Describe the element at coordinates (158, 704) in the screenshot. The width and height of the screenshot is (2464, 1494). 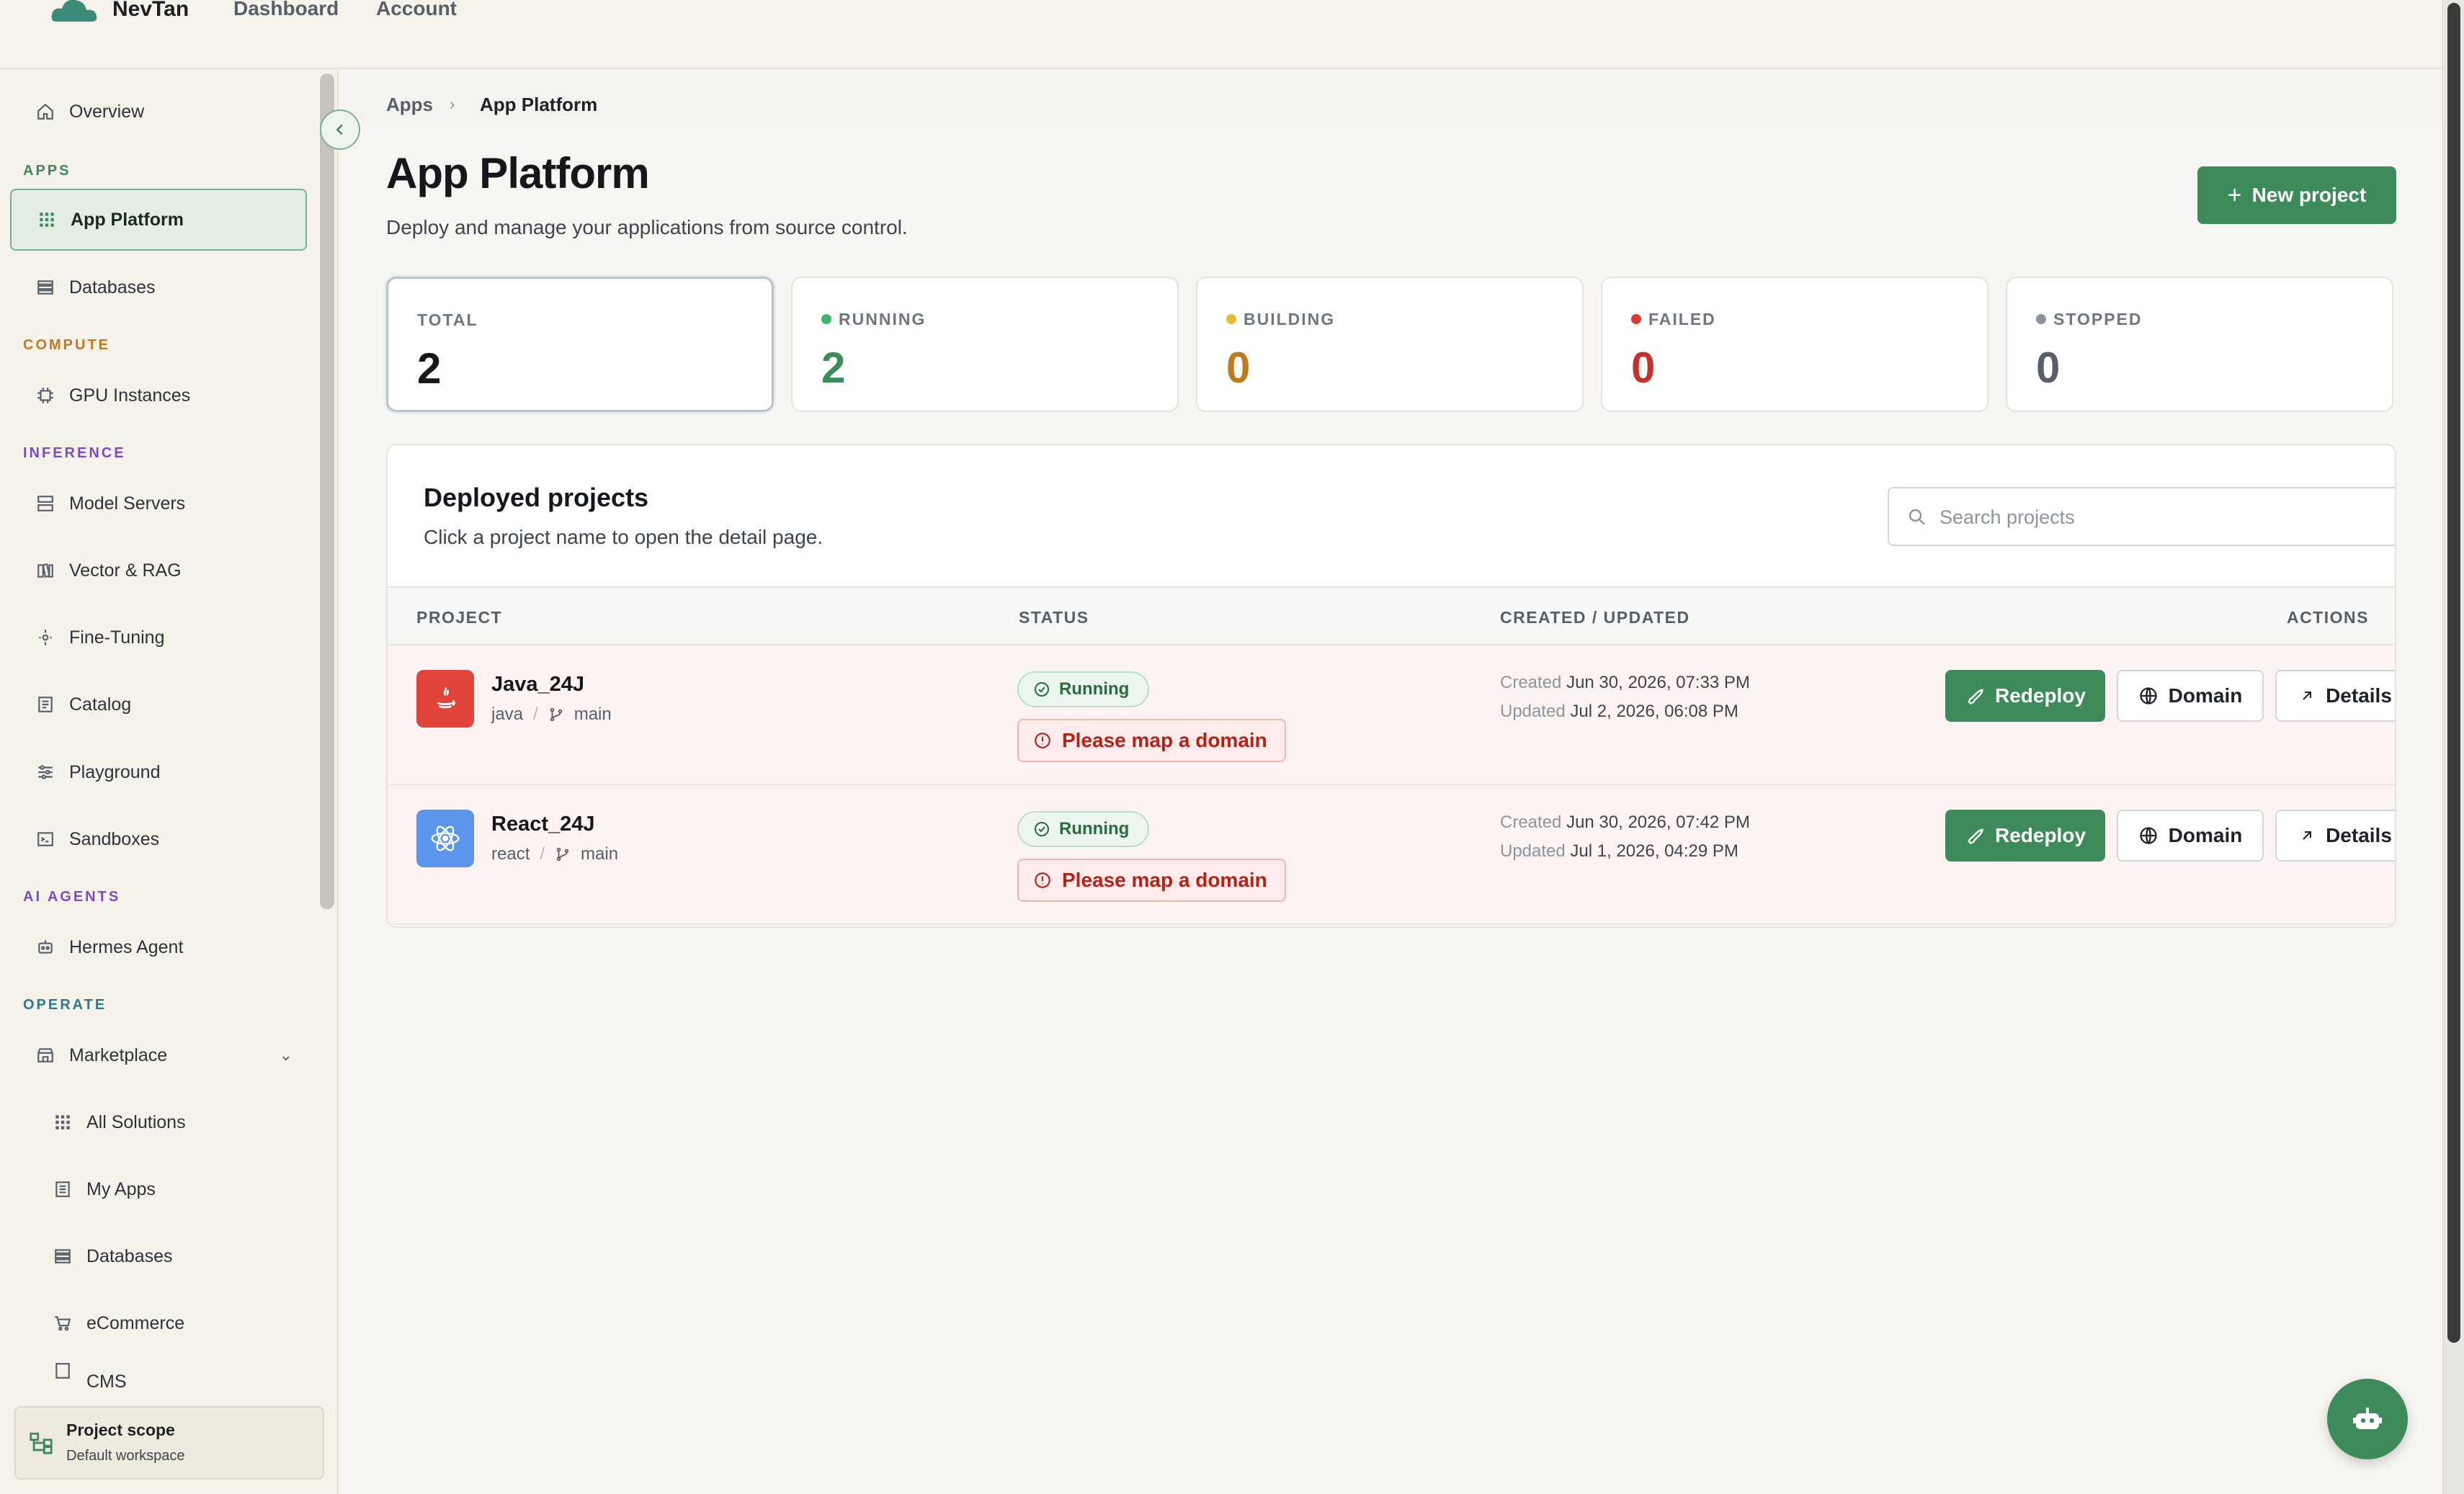
I see `sidebar-item-catalog: Catalog` at that location.